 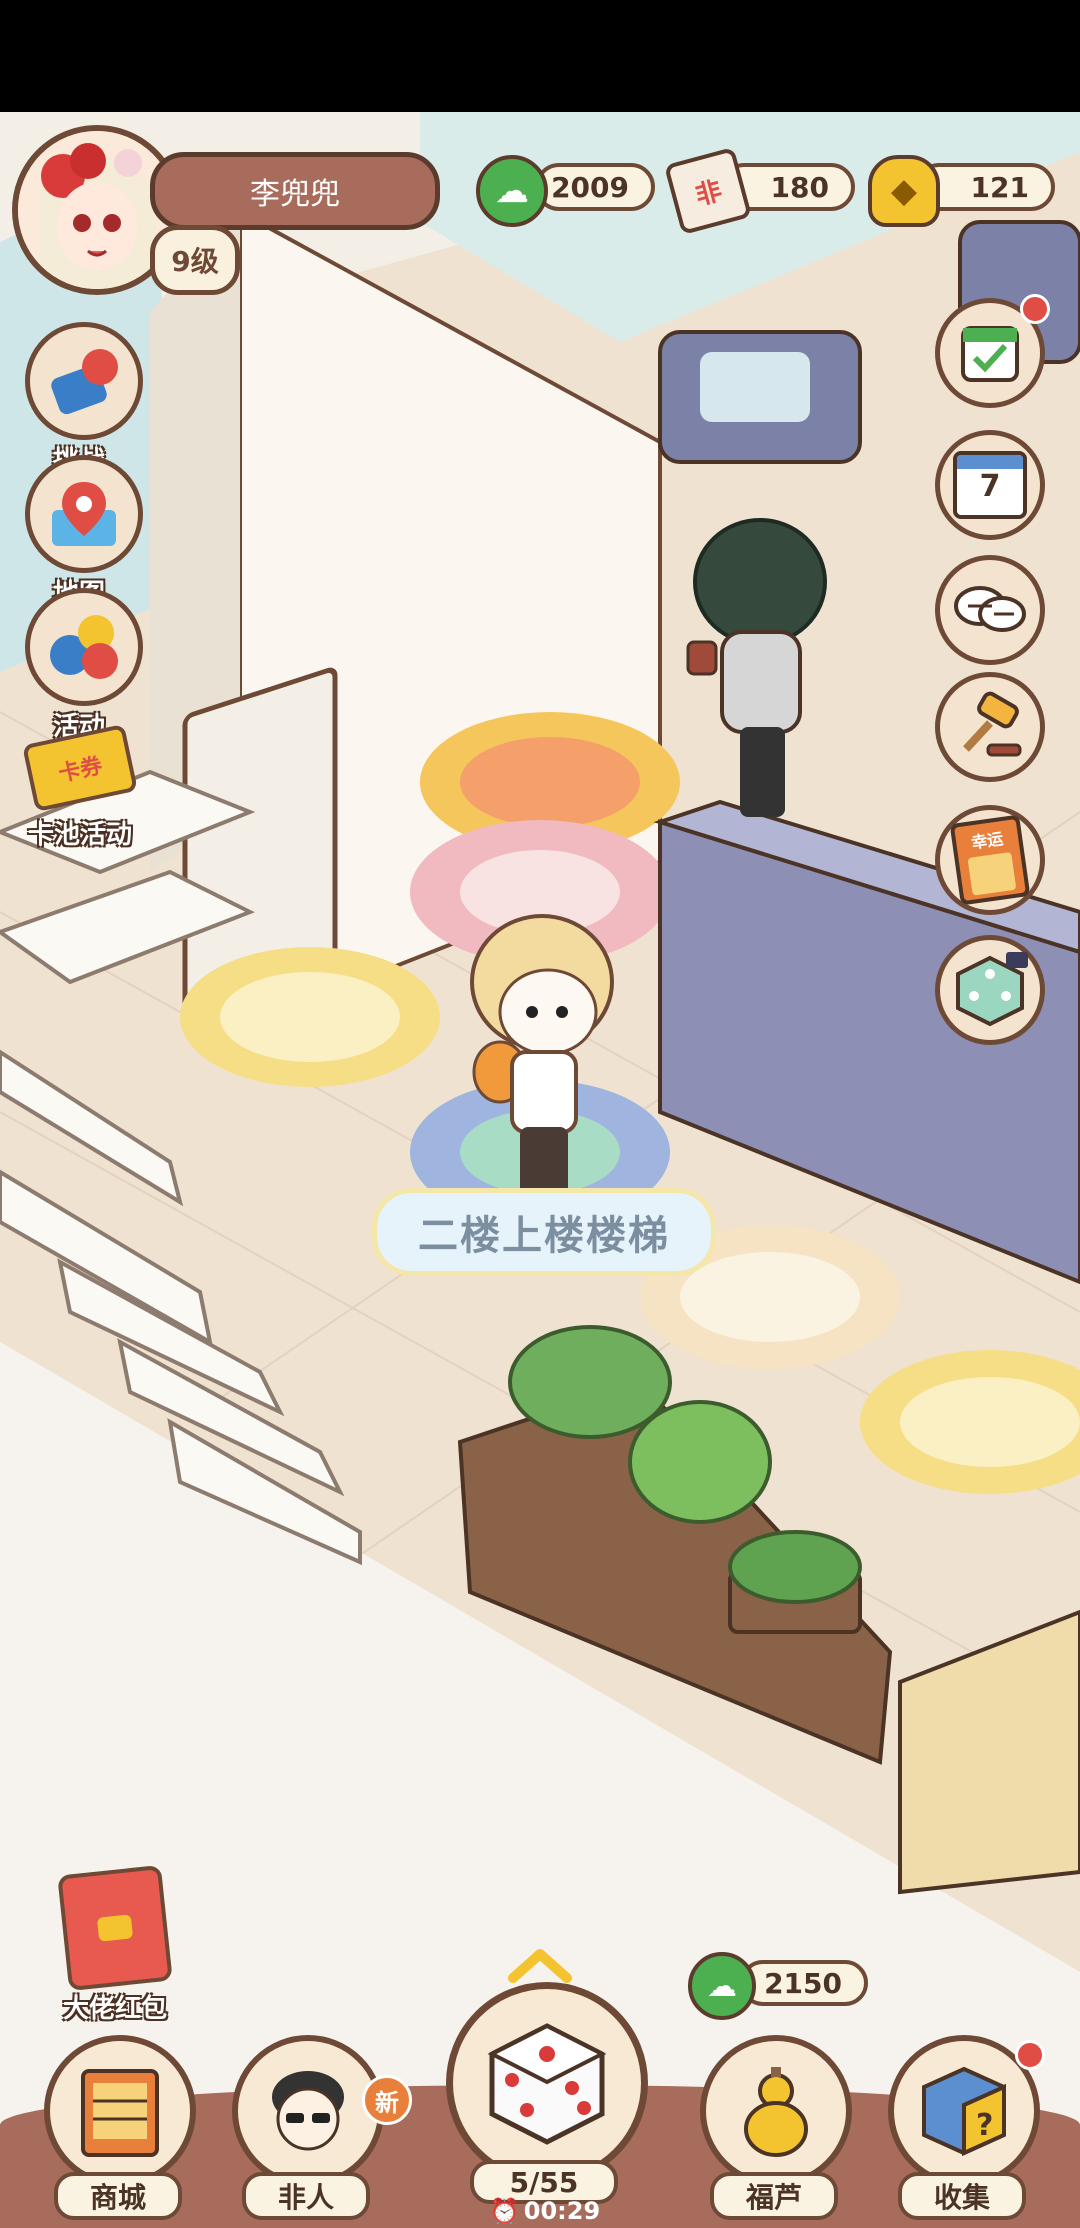 I want to click on chat-bubbles-icon, so click(x=990, y=609).